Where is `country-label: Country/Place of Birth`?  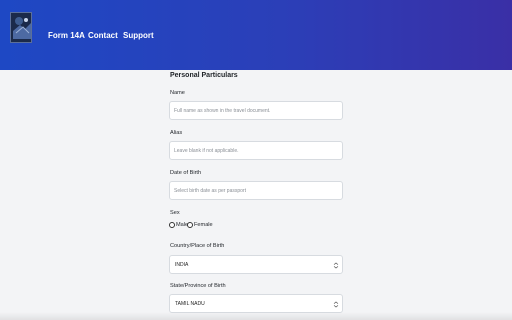
country-label: Country/Place of Birth is located at coordinates (197, 246).